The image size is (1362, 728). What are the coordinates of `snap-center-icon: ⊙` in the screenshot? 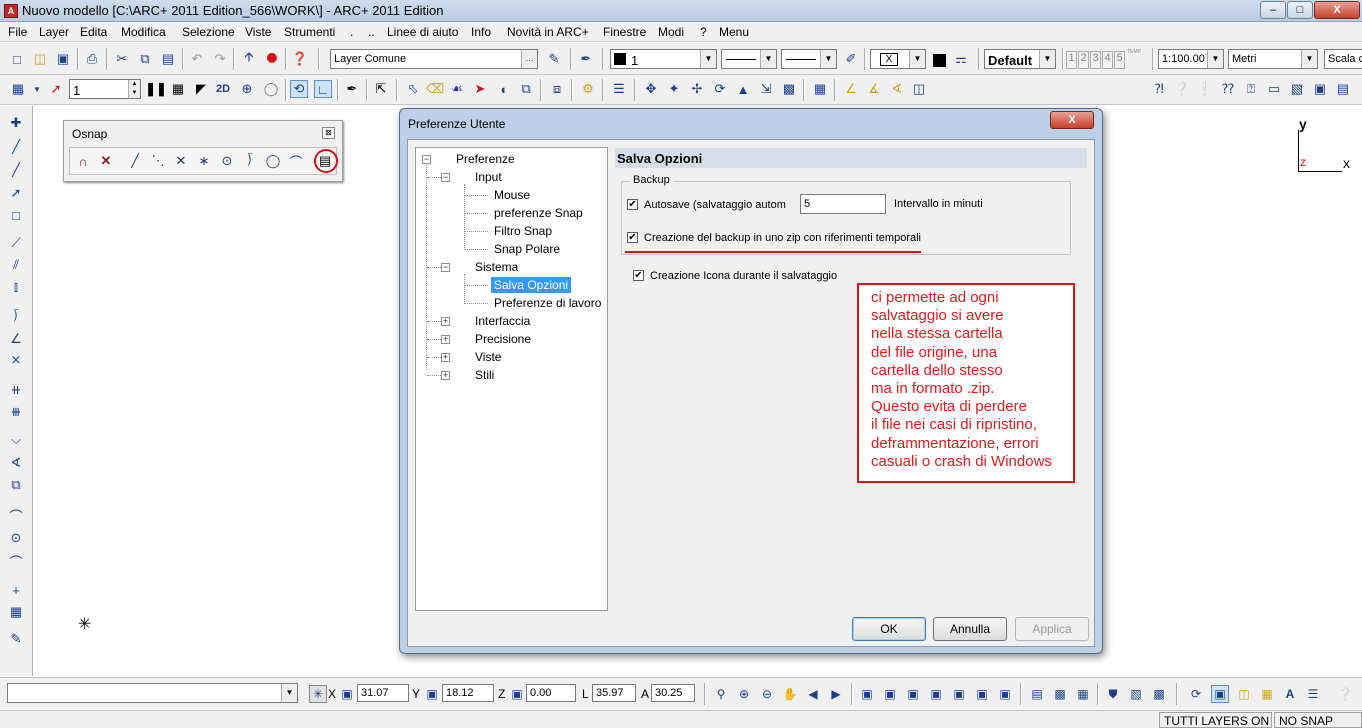 It's located at (227, 161).